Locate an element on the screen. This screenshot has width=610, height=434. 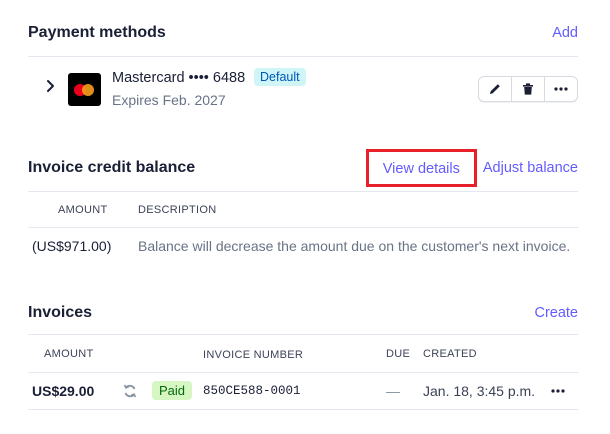
payment-methods-title: Payment methods is located at coordinates (97, 32).